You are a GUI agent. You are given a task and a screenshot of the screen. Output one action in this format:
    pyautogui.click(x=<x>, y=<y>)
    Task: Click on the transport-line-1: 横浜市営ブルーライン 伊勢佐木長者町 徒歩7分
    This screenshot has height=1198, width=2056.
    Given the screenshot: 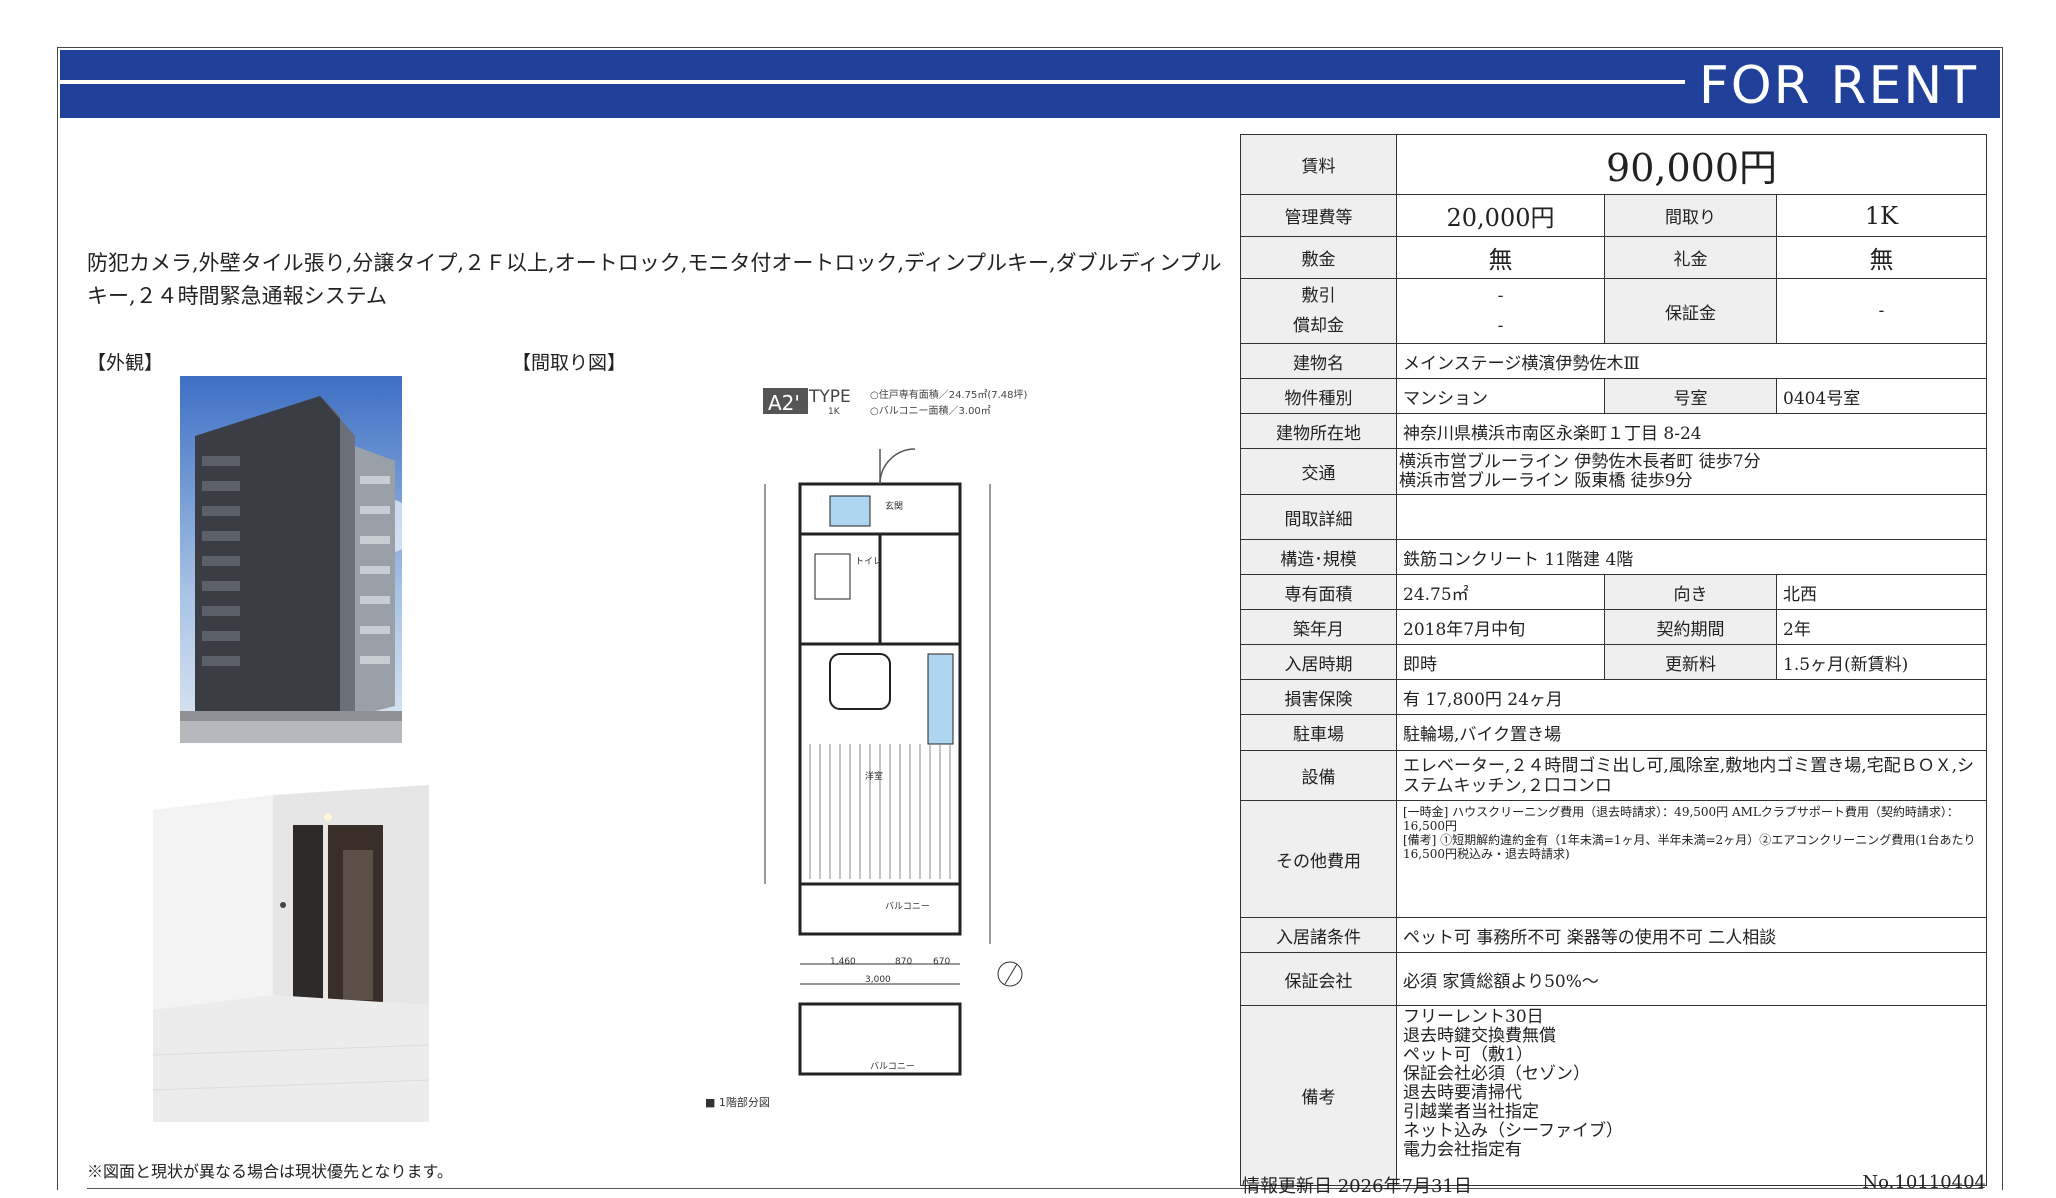 What is the action you would take?
    pyautogui.click(x=1580, y=461)
    